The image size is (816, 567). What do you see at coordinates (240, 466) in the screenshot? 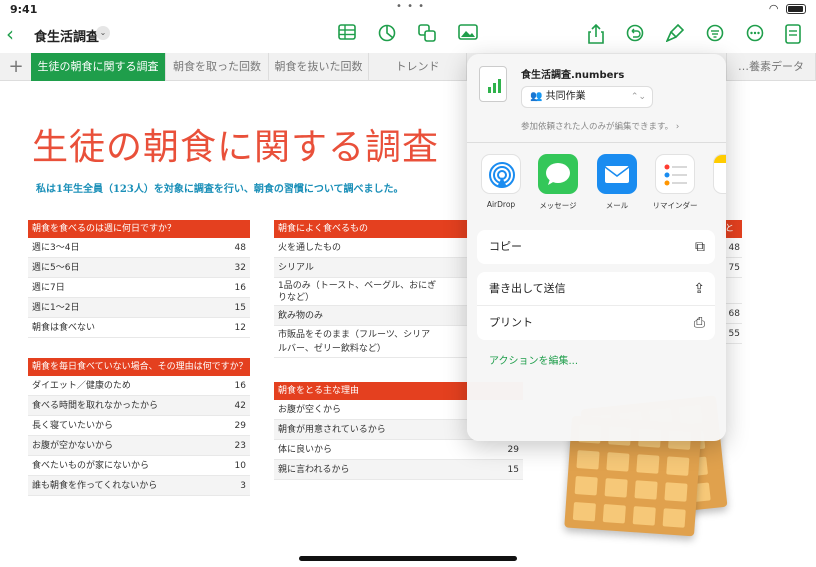
I see `row-value: 10` at bounding box center [240, 466].